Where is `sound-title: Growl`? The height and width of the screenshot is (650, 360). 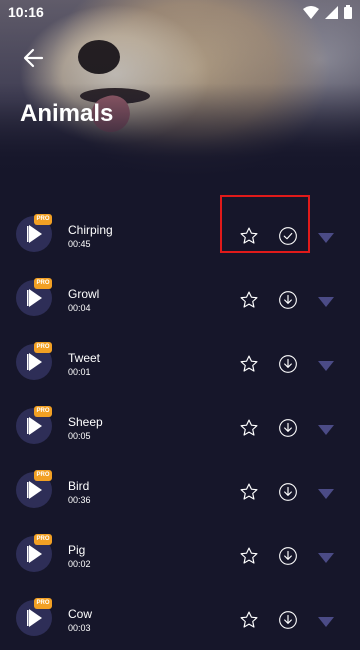
sound-title: Growl is located at coordinates (84, 294).